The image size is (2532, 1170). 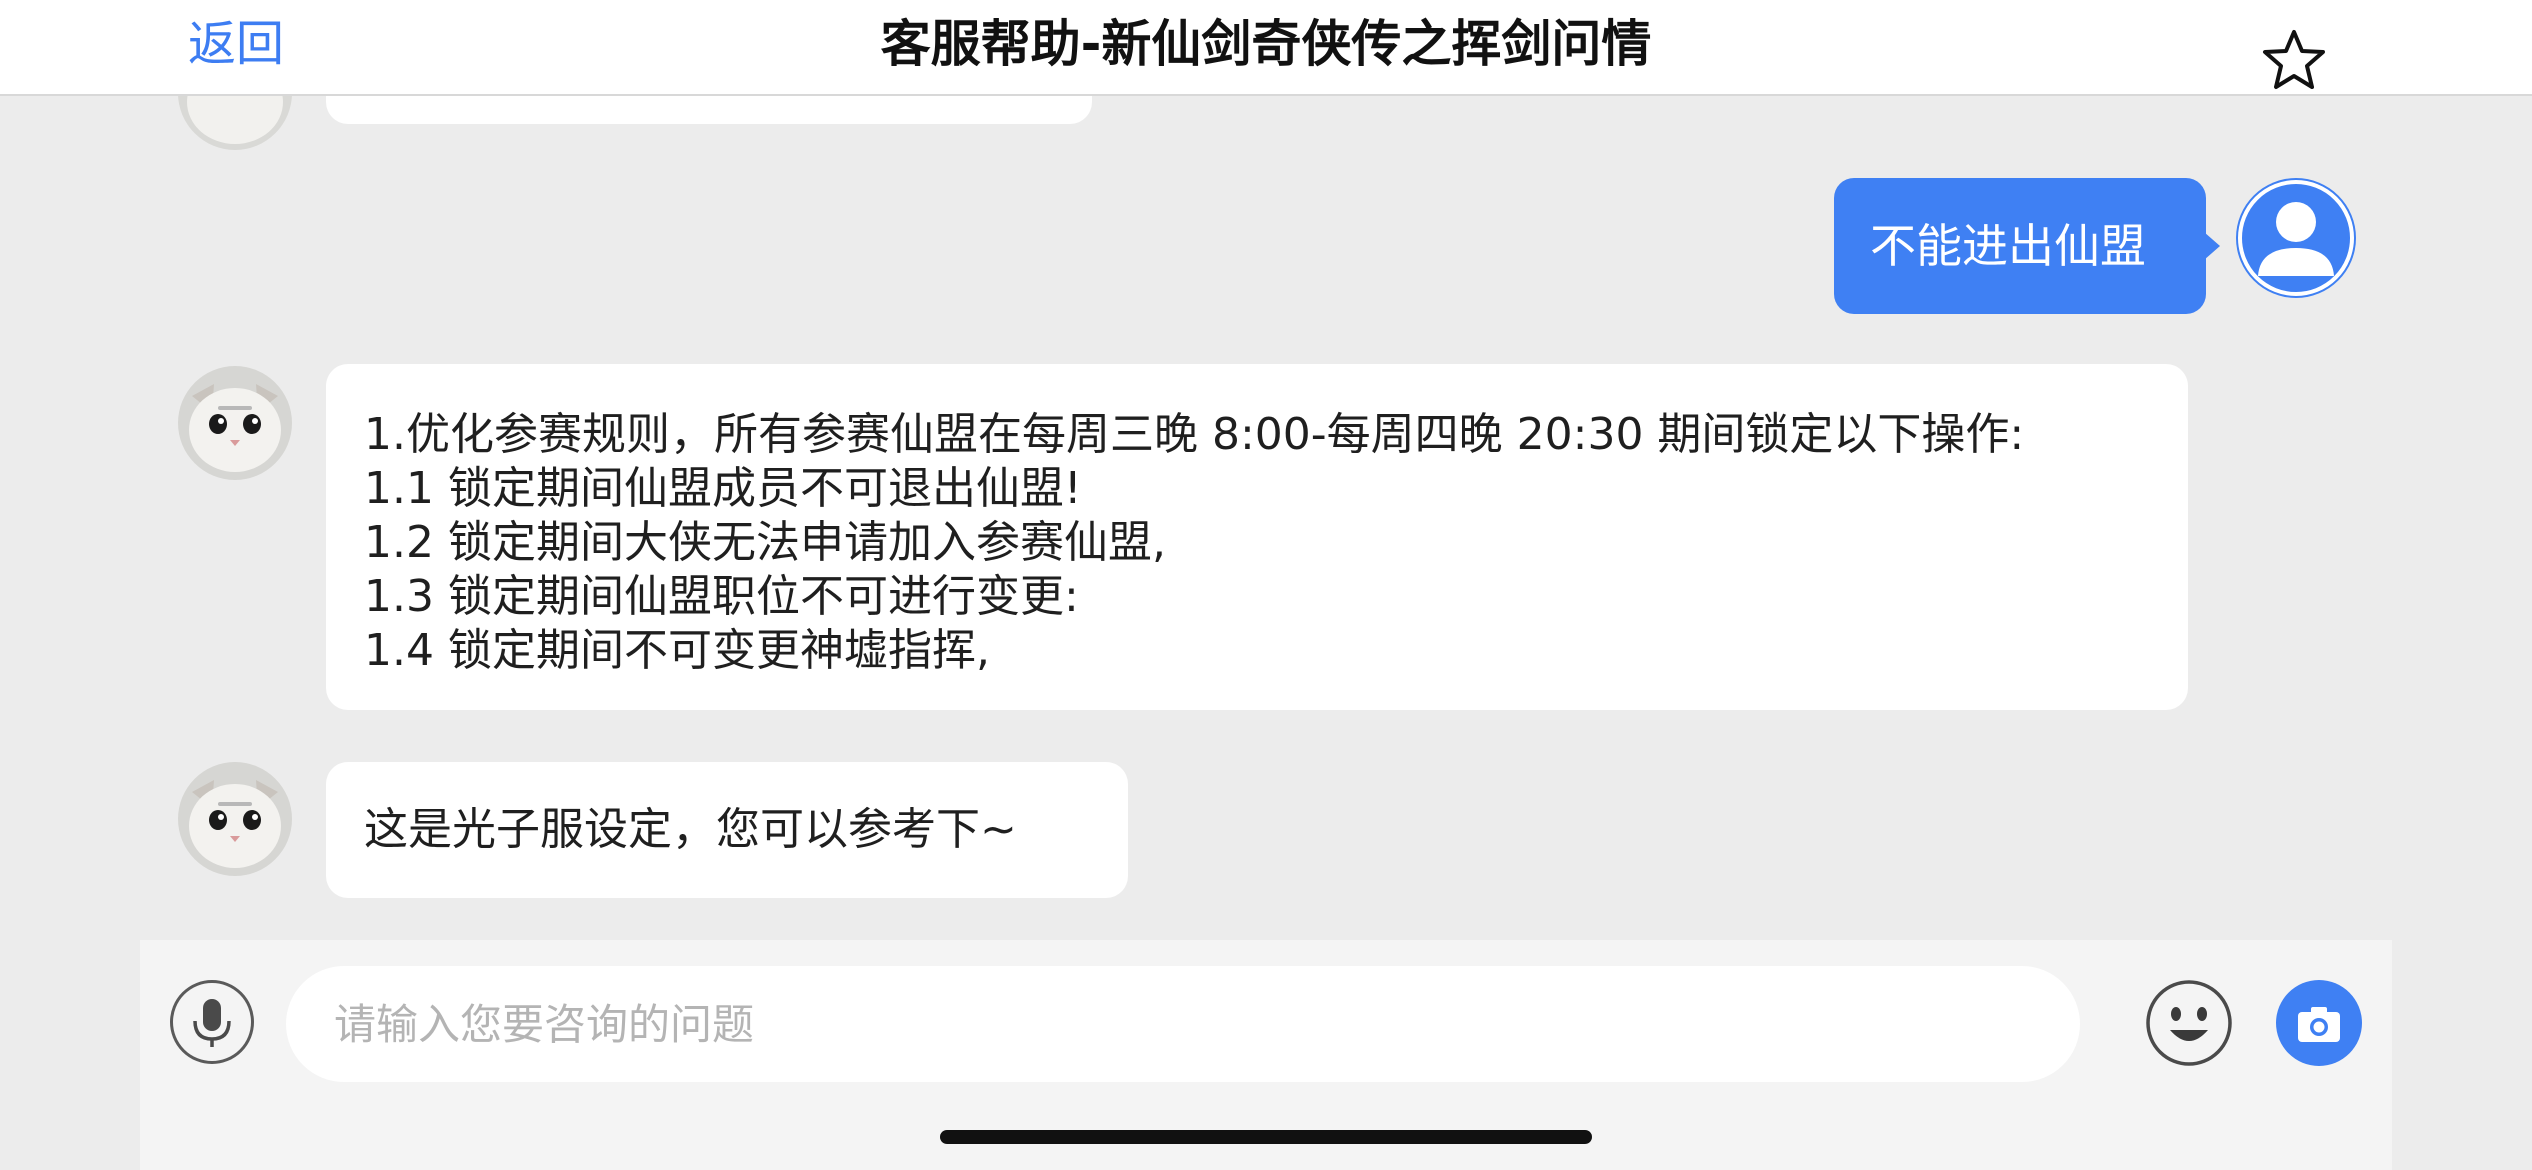 I want to click on photo-button, so click(x=2319, y=1023).